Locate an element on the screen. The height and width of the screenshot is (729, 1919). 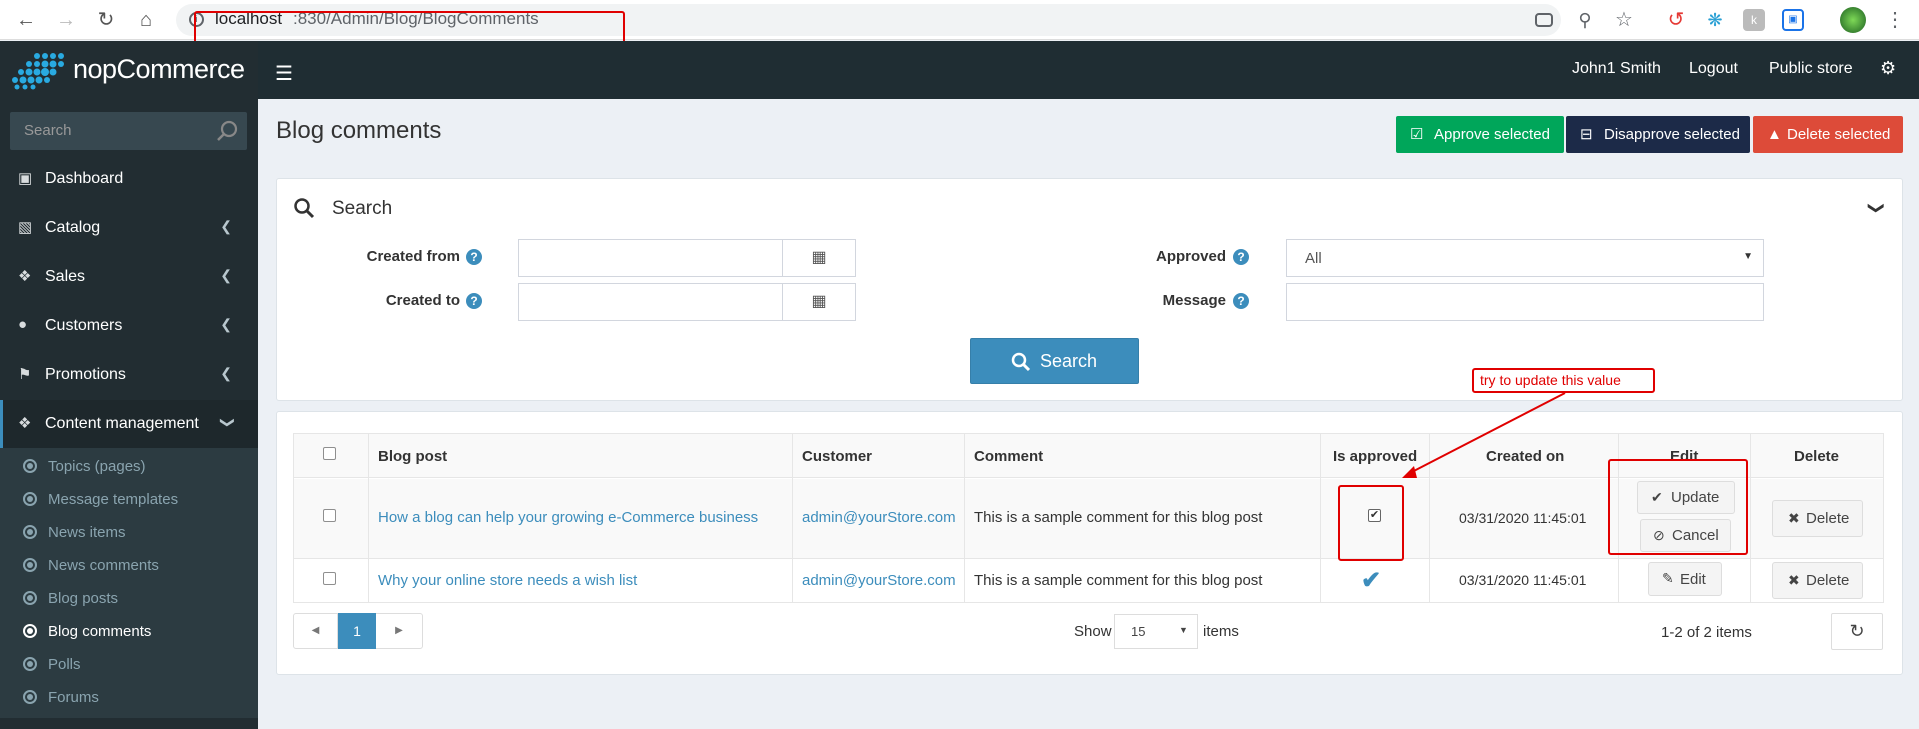
sidebar-item-sales: ❖ Sales ❮ is located at coordinates (129, 277).